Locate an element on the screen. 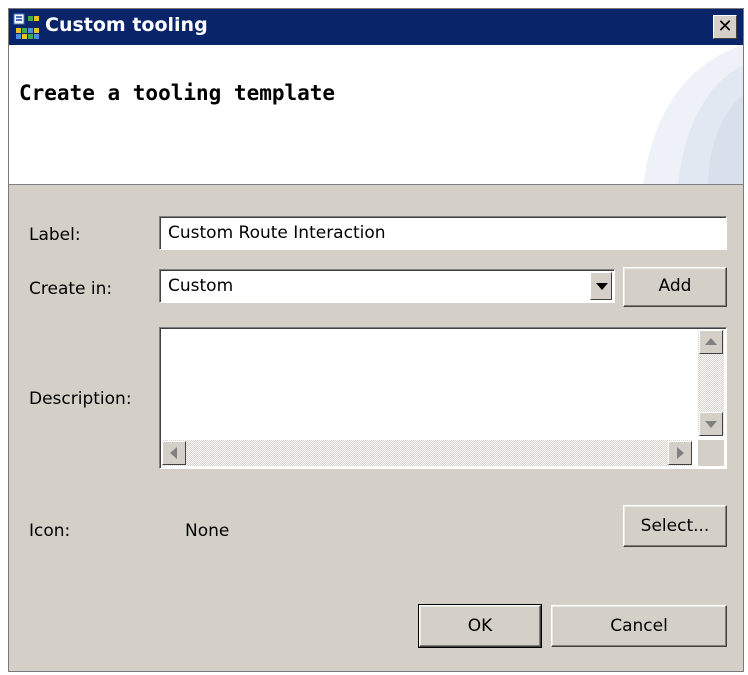  cancel-button: Cancel is located at coordinates (639, 626).